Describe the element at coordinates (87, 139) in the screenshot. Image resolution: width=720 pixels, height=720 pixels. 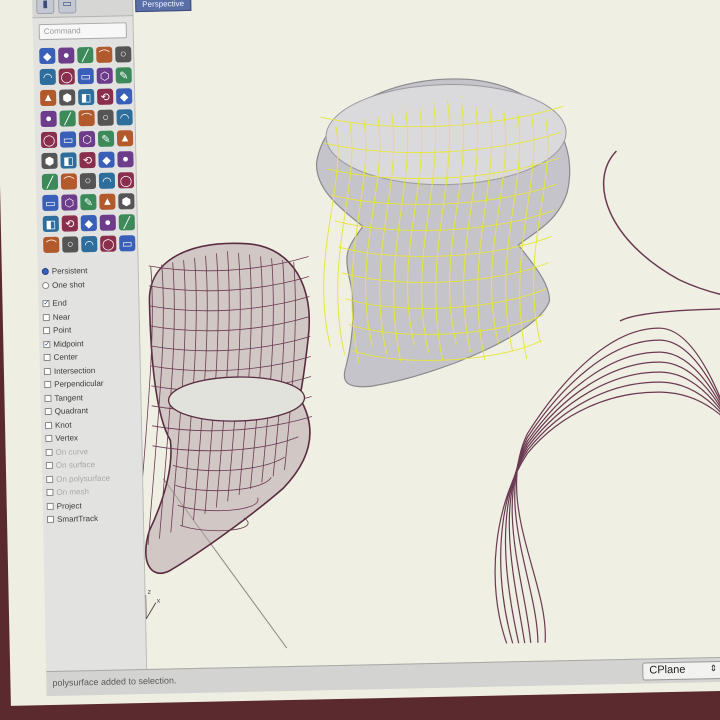
I see `torus-tool-icon: ⬡` at that location.